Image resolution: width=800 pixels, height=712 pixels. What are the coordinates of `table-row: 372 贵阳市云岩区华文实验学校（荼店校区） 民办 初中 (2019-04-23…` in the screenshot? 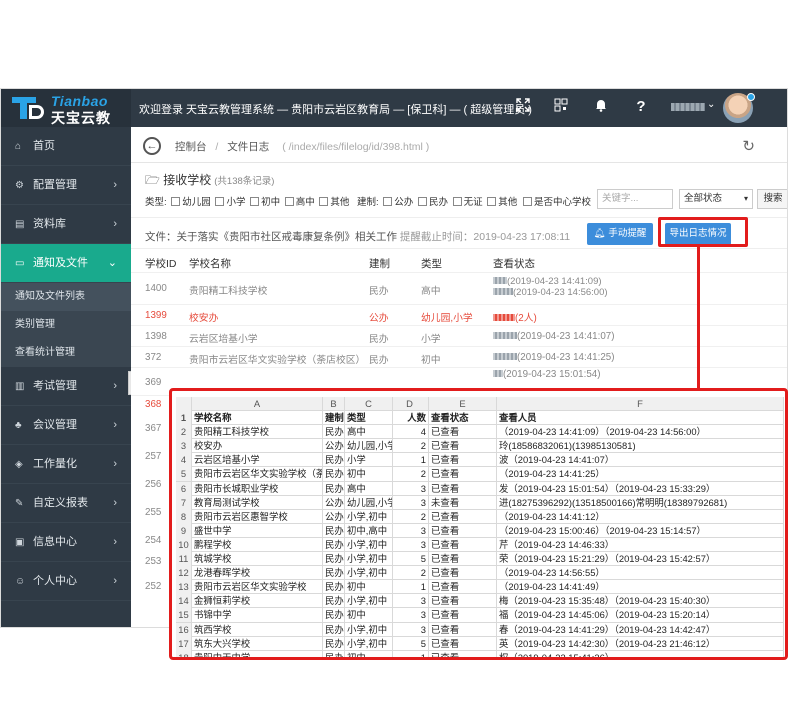 It's located at (459, 357).